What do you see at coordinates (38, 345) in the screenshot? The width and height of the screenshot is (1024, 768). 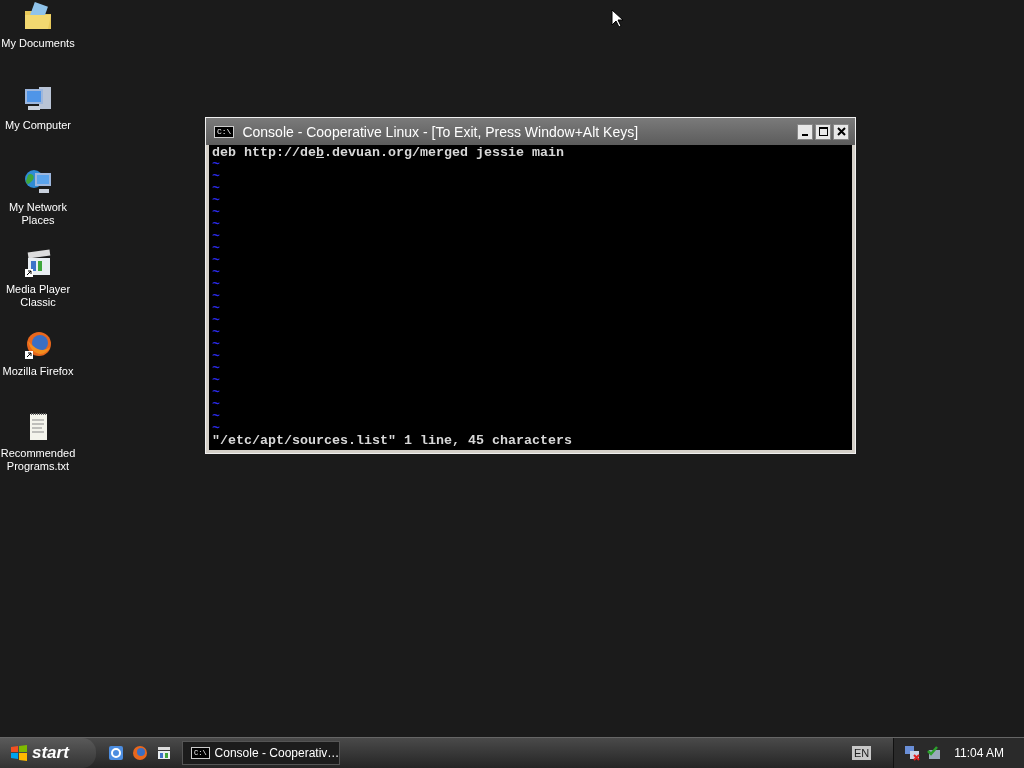 I see `fox-globe-icon` at bounding box center [38, 345].